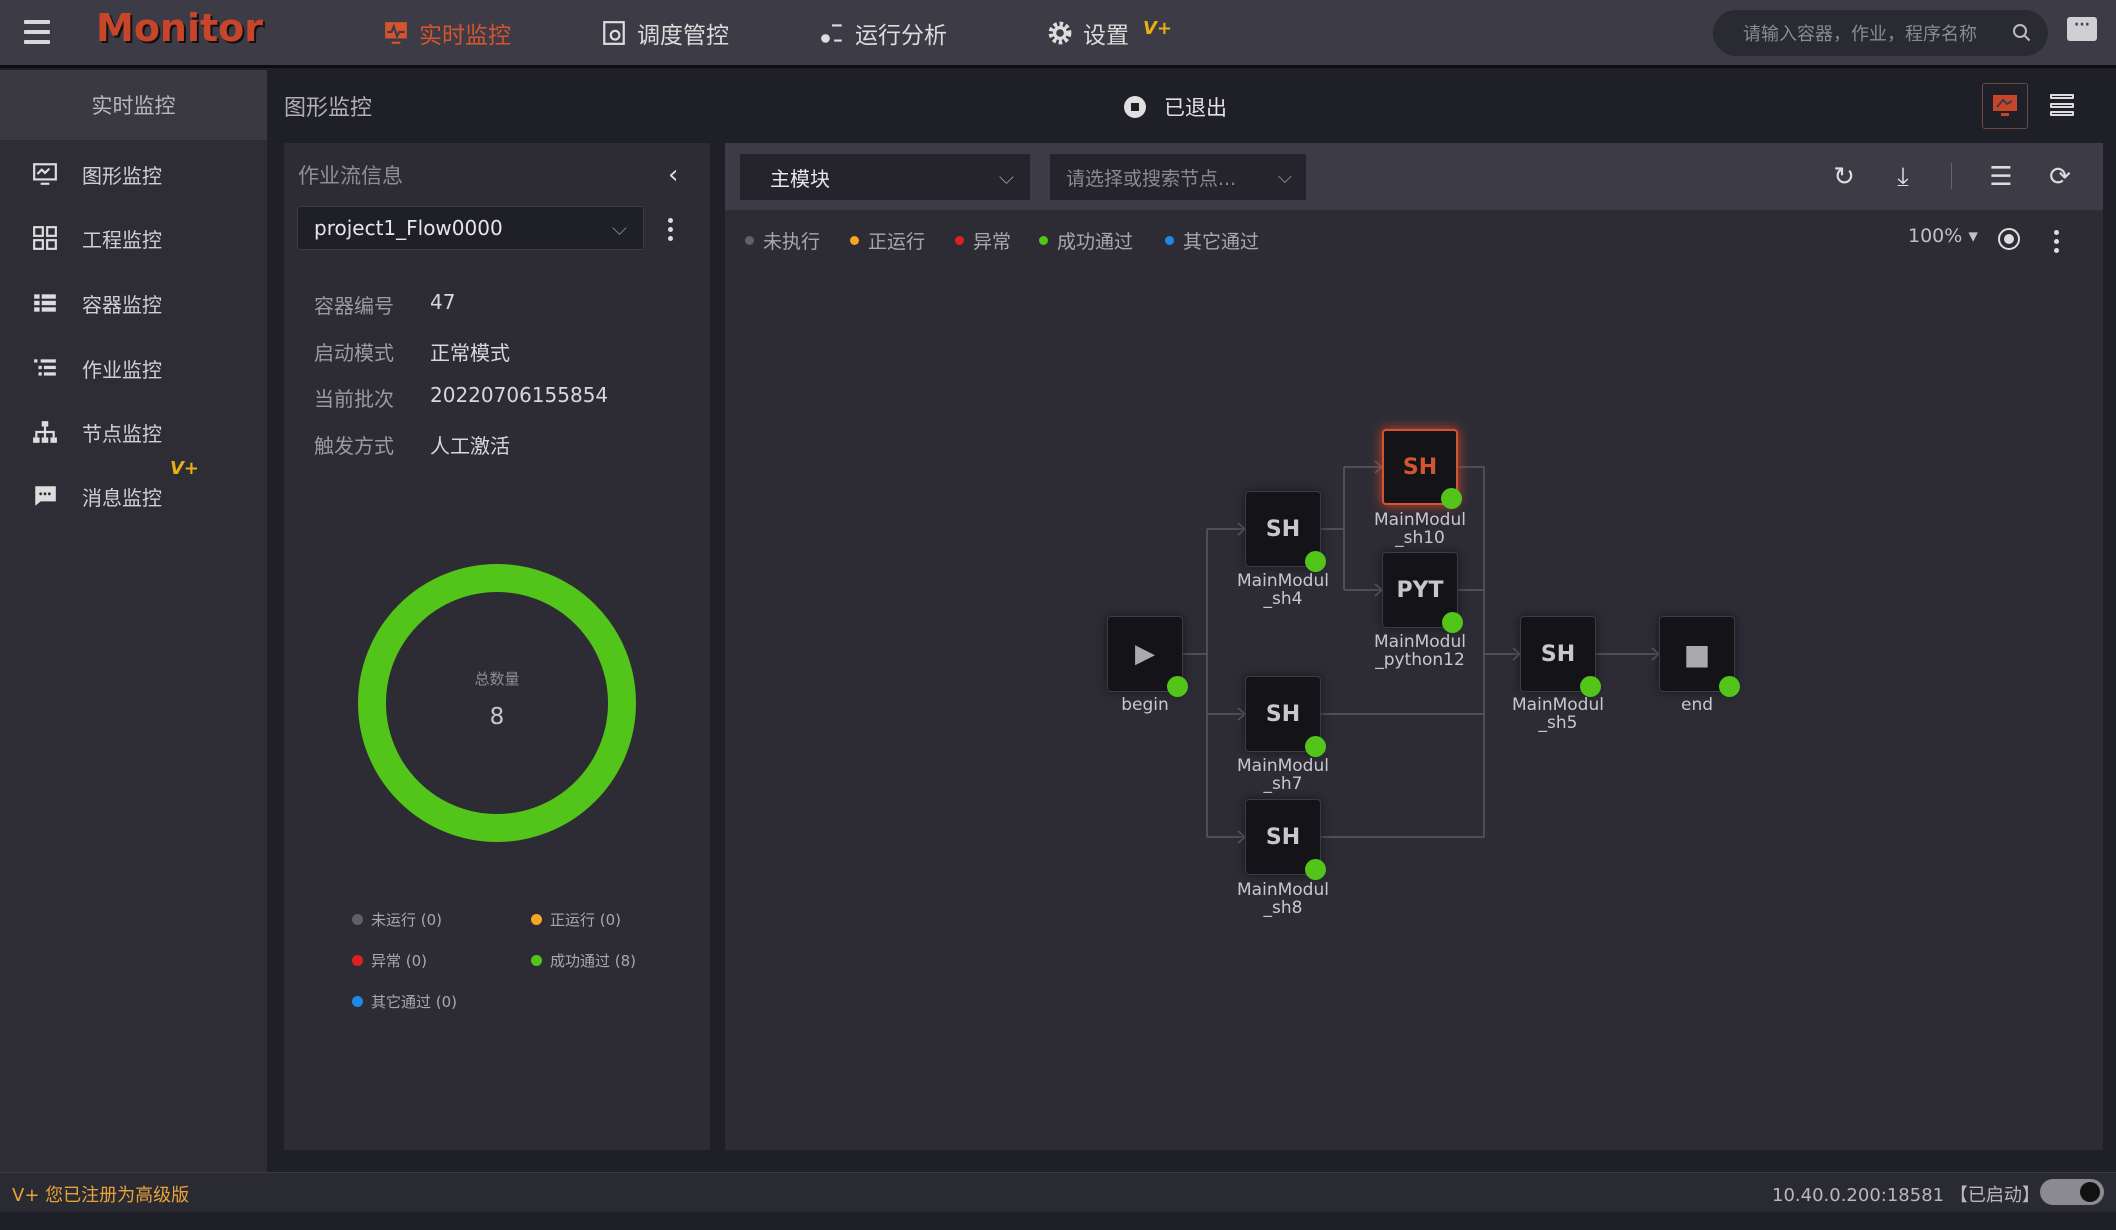 The image size is (2116, 1230). I want to click on node-label: MainModul _sh4, so click(1283, 590).